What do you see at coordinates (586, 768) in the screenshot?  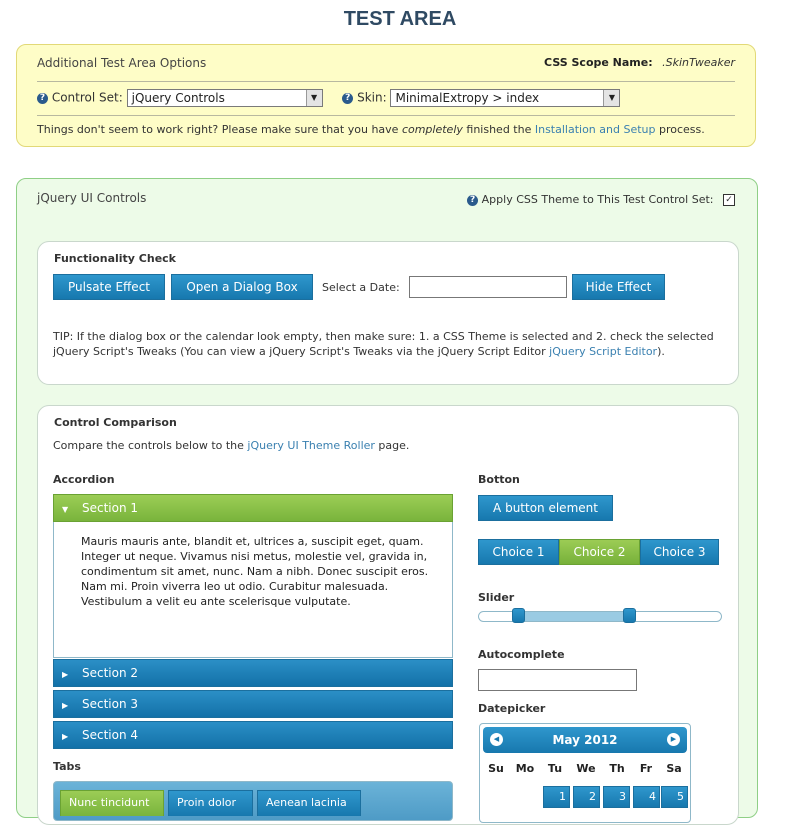 I see `weekday-we: We` at bounding box center [586, 768].